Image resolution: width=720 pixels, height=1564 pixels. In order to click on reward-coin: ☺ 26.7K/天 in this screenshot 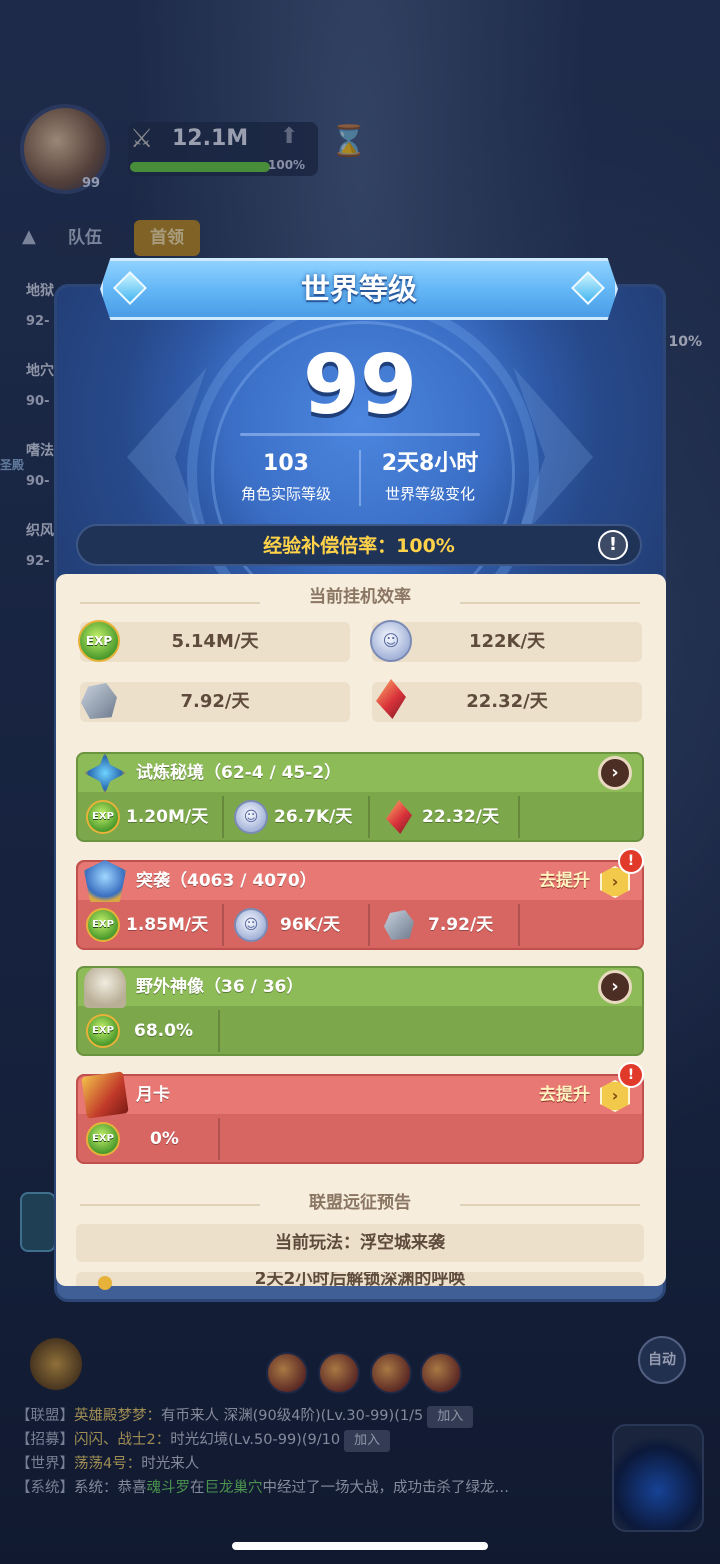, I will do `click(300, 817)`.